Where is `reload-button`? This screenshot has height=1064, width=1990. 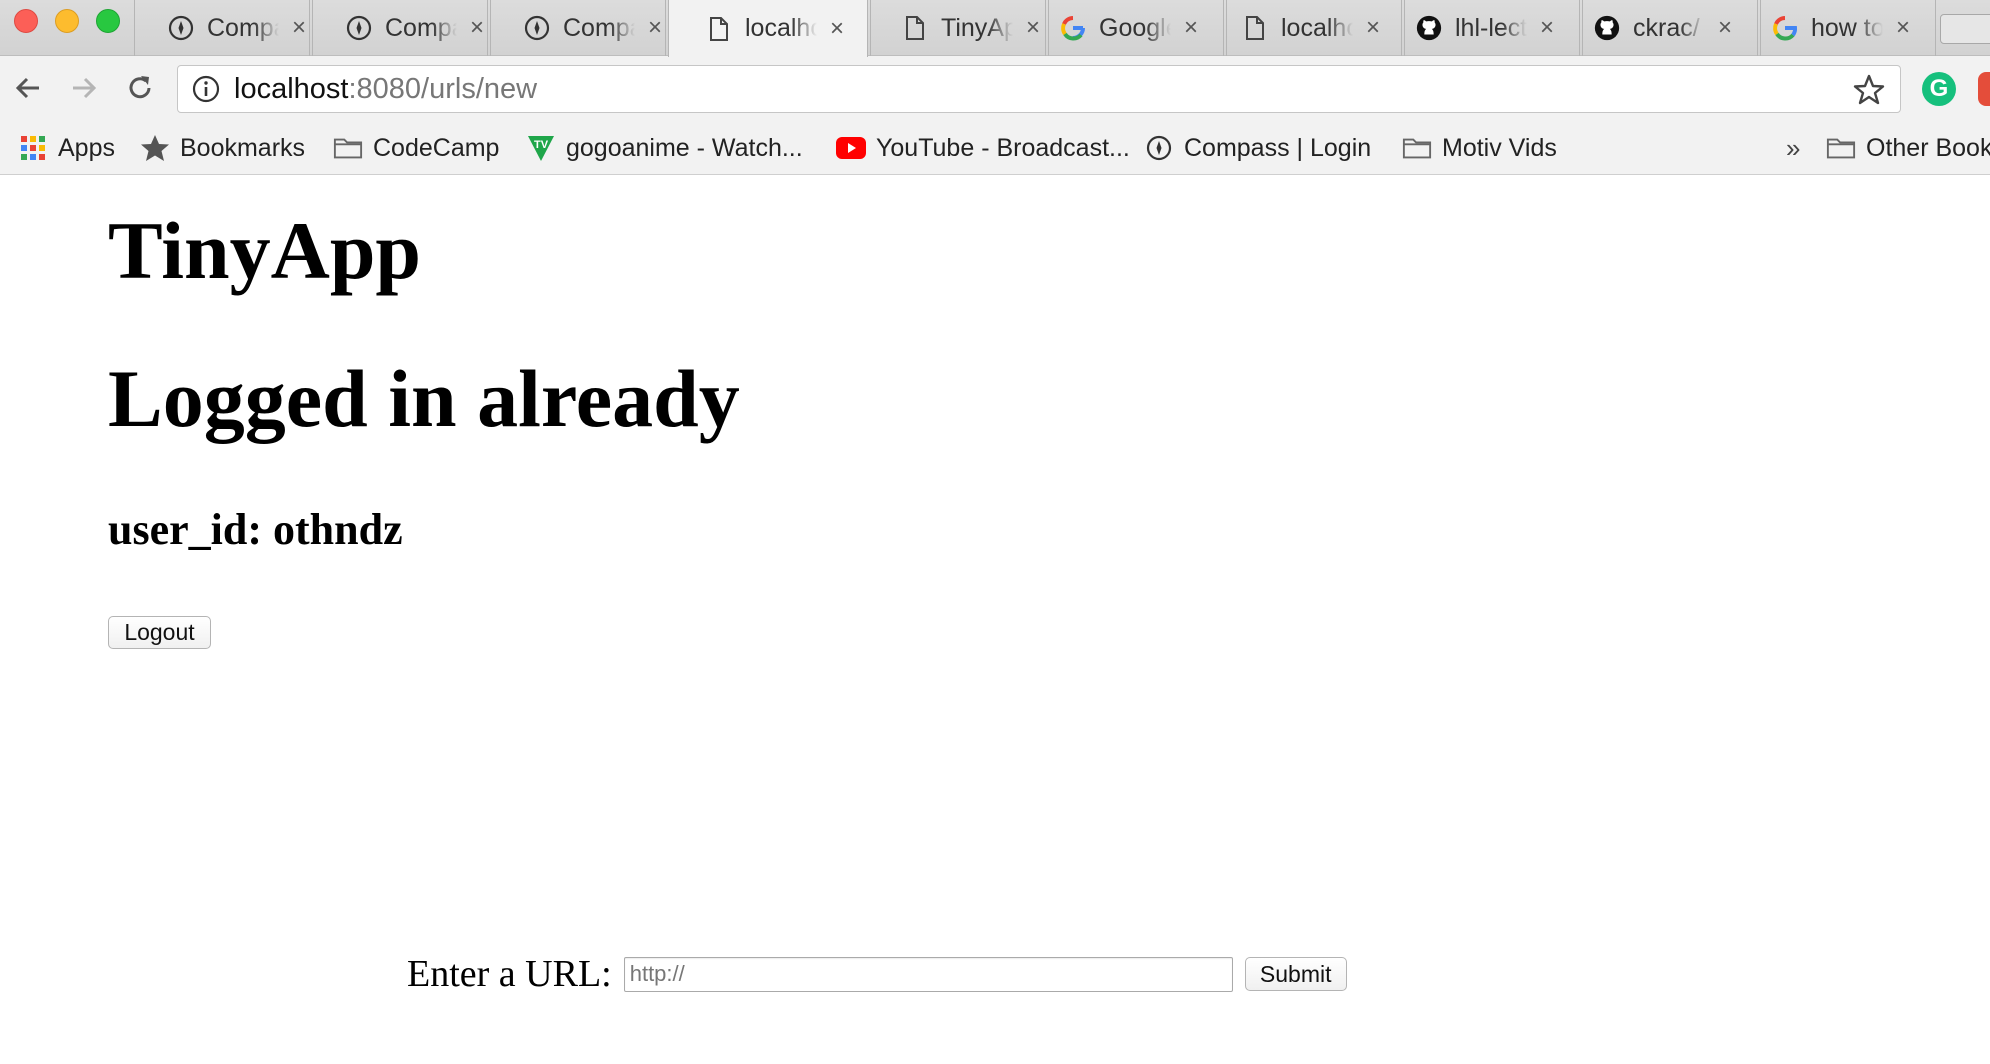 reload-button is located at coordinates (140, 88).